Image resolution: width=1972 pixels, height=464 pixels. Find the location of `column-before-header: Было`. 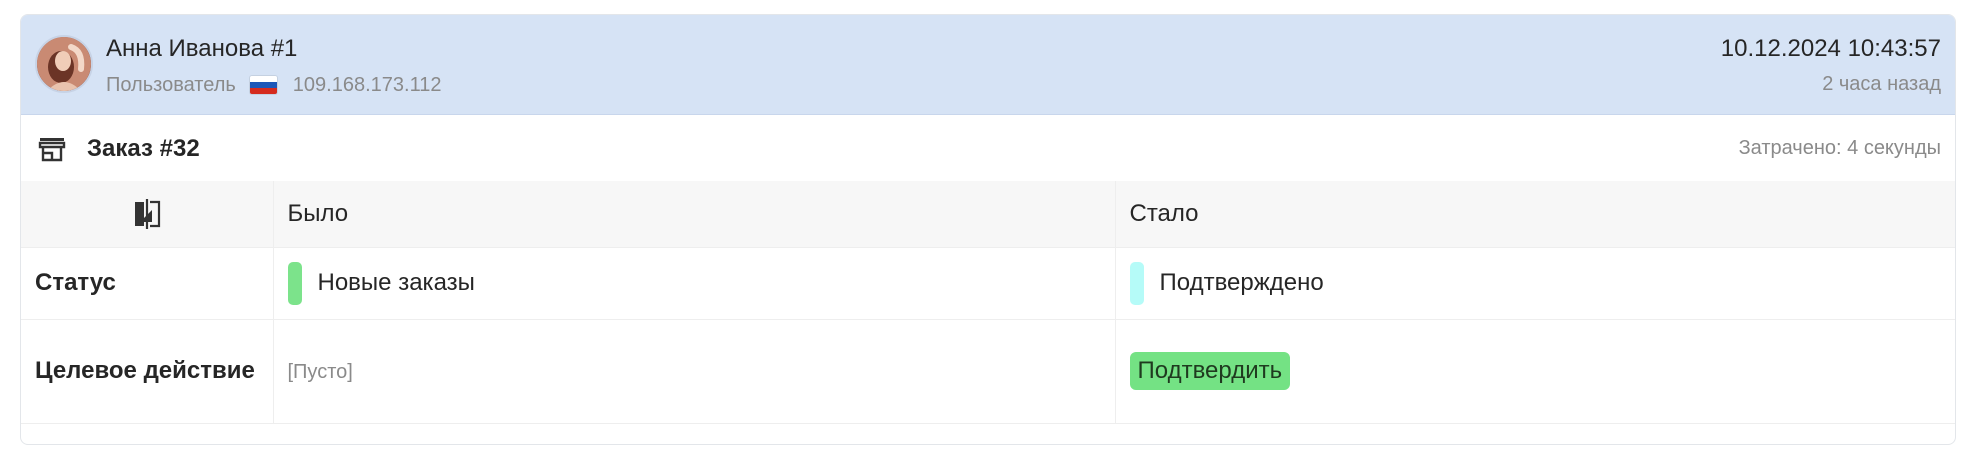

column-before-header: Было is located at coordinates (693, 214).